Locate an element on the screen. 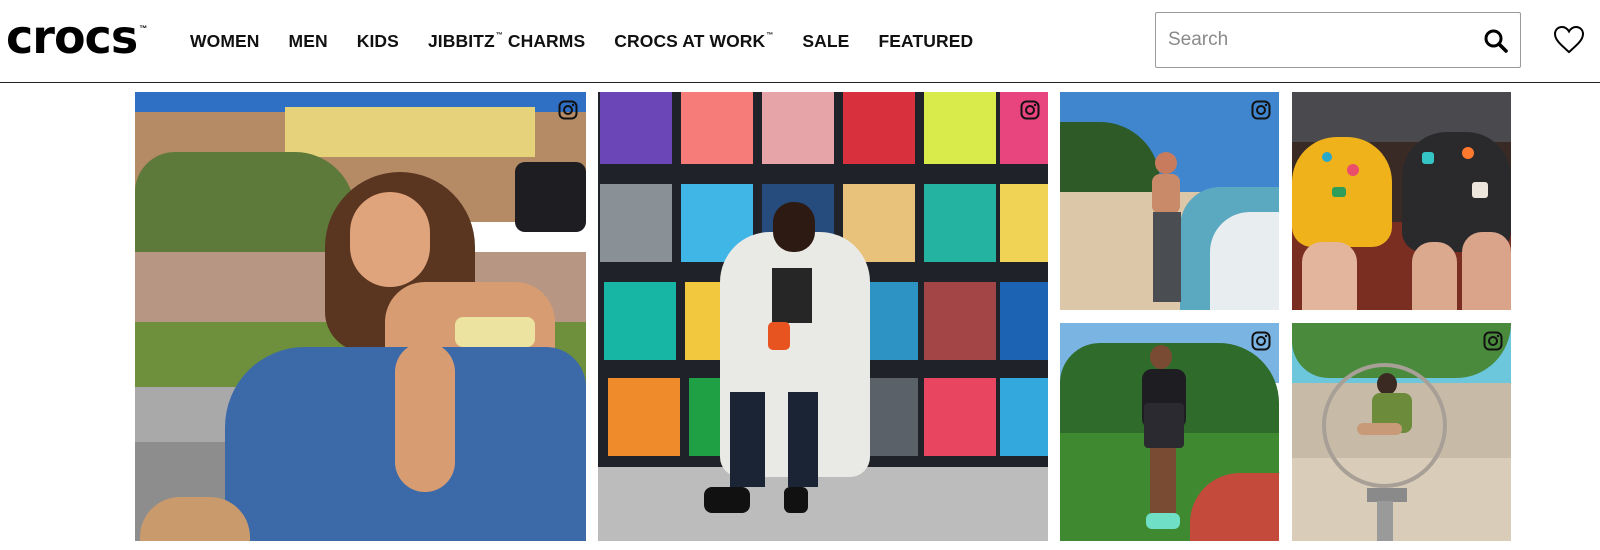 This screenshot has height=550, width=1600. logo-trademark: ™ is located at coordinates (143, 28).